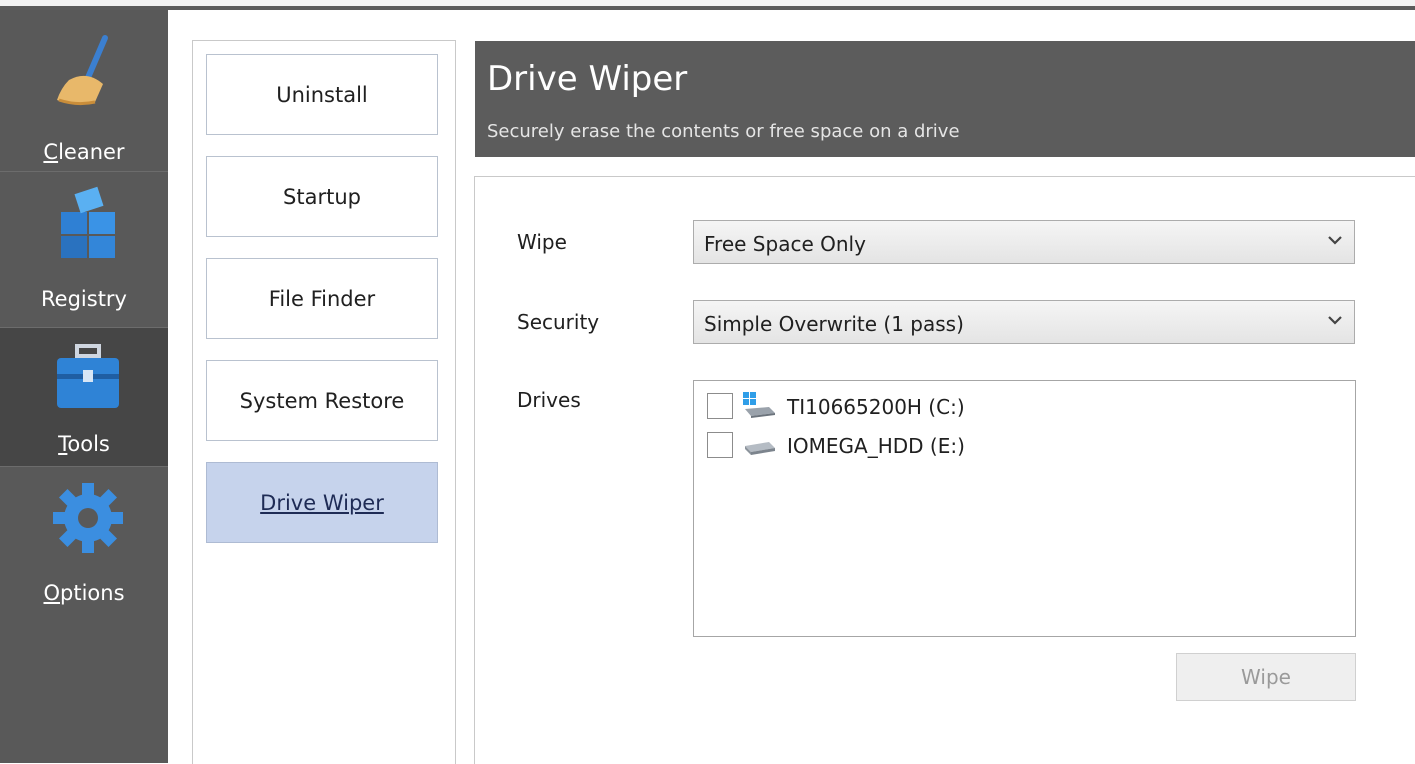 The height and width of the screenshot is (764, 1415). Describe the element at coordinates (759, 405) in the screenshot. I see `windows-drive-icon` at that location.